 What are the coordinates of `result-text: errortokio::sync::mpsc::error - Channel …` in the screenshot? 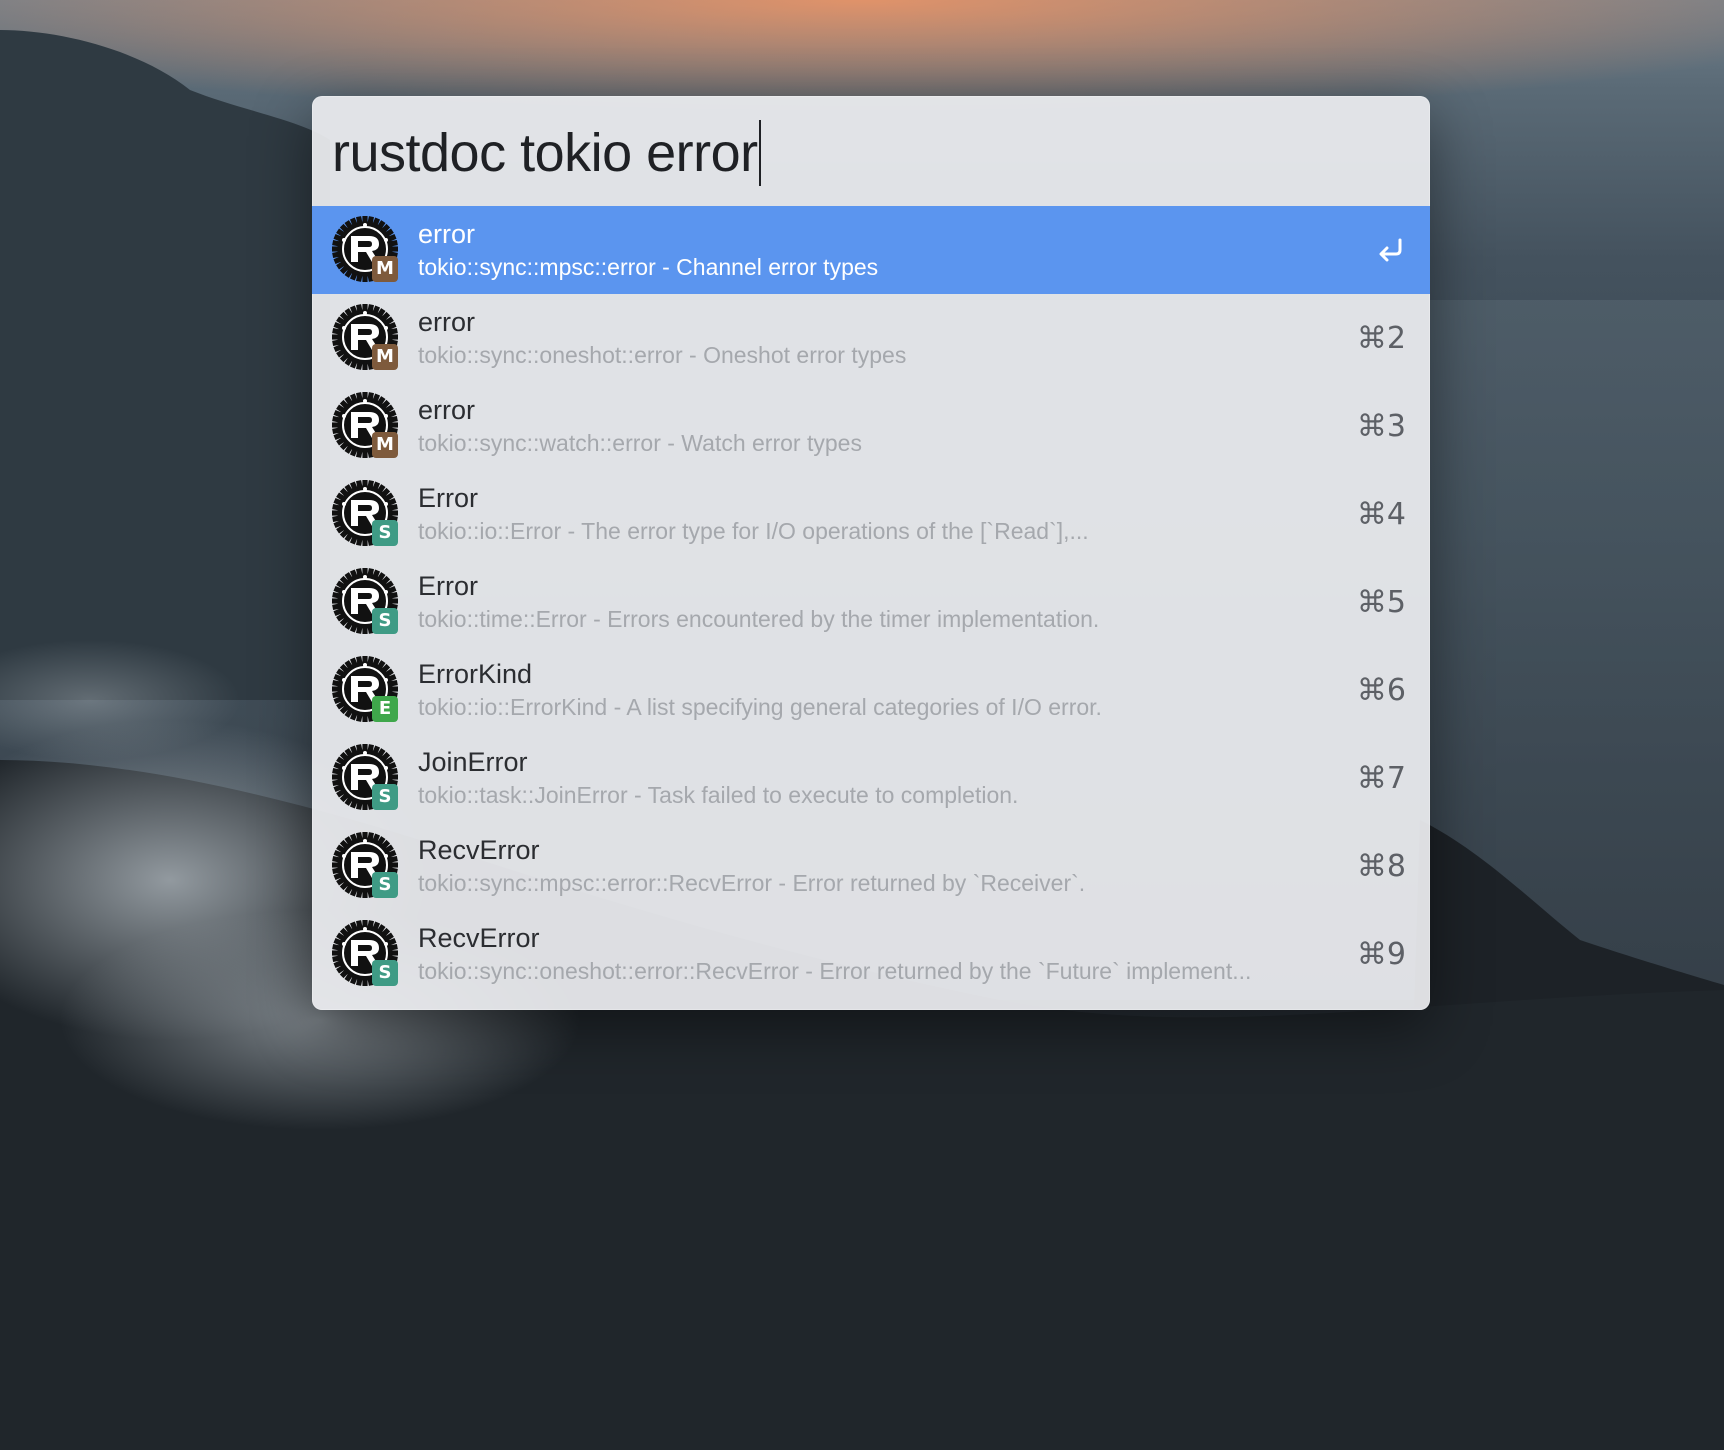 It's located at (877, 250).